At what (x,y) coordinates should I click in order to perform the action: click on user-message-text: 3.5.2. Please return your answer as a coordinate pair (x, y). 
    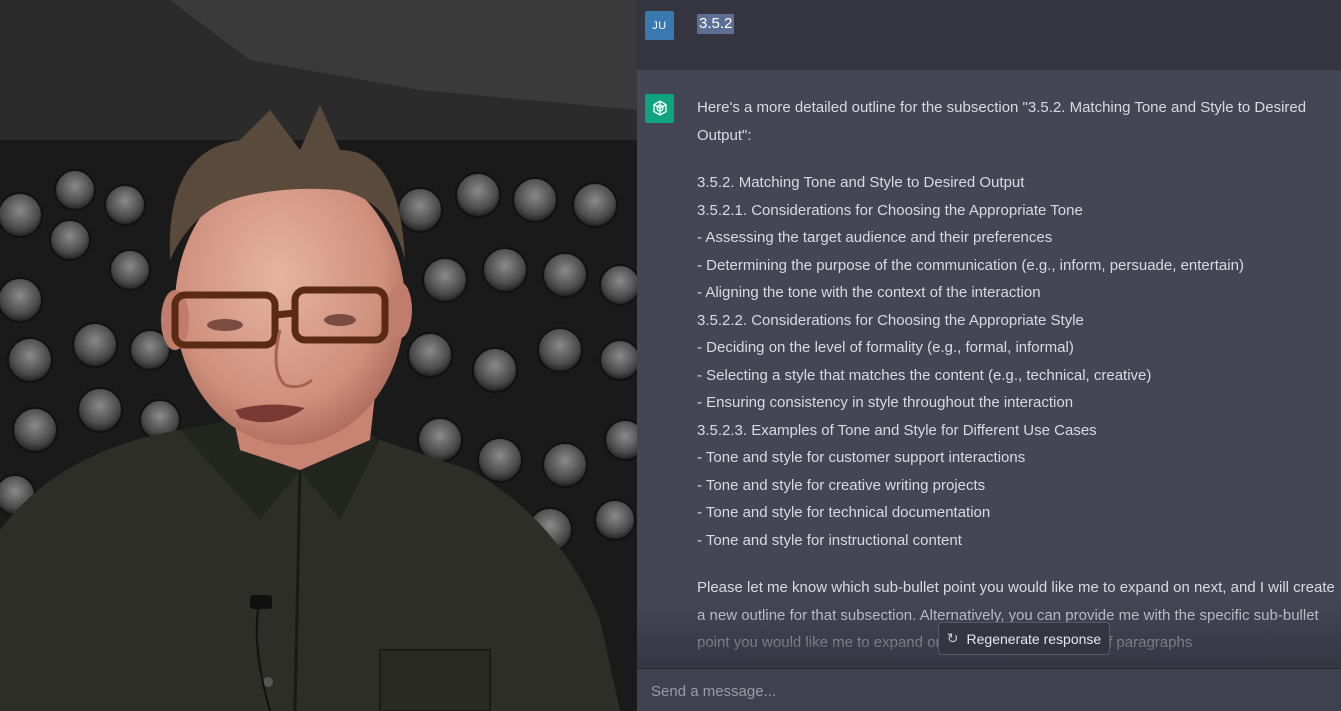
    Looking at the image, I should click on (716, 24).